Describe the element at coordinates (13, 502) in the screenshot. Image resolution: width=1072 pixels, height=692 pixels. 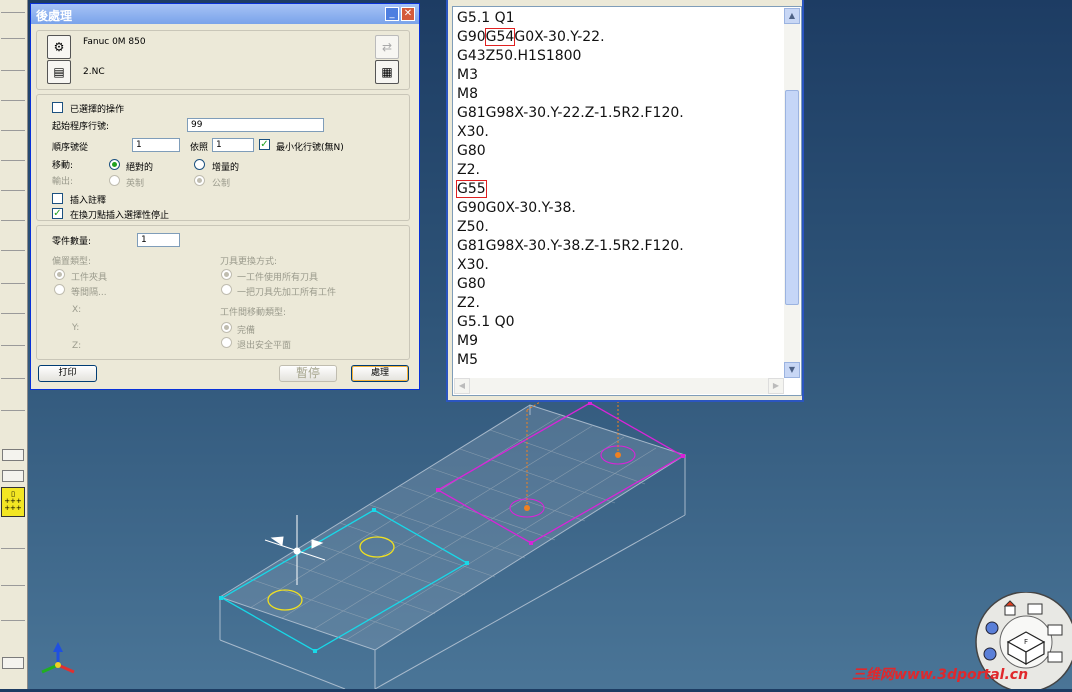
I see `array-icon: ▯ +++ +++` at that location.